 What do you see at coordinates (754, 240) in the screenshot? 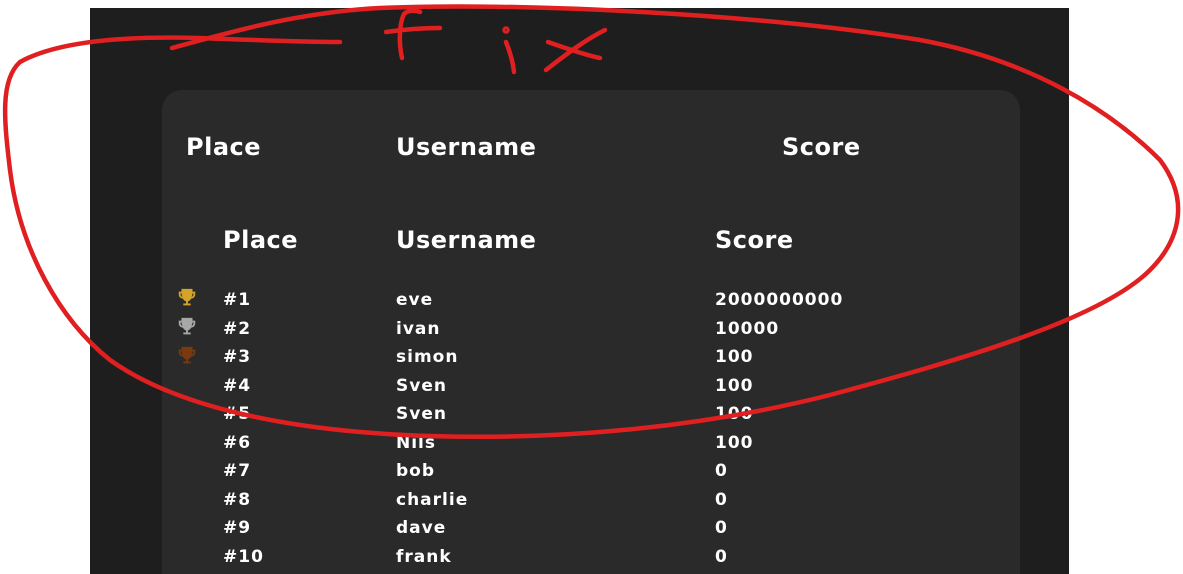
I see `table-header-score: Score` at bounding box center [754, 240].